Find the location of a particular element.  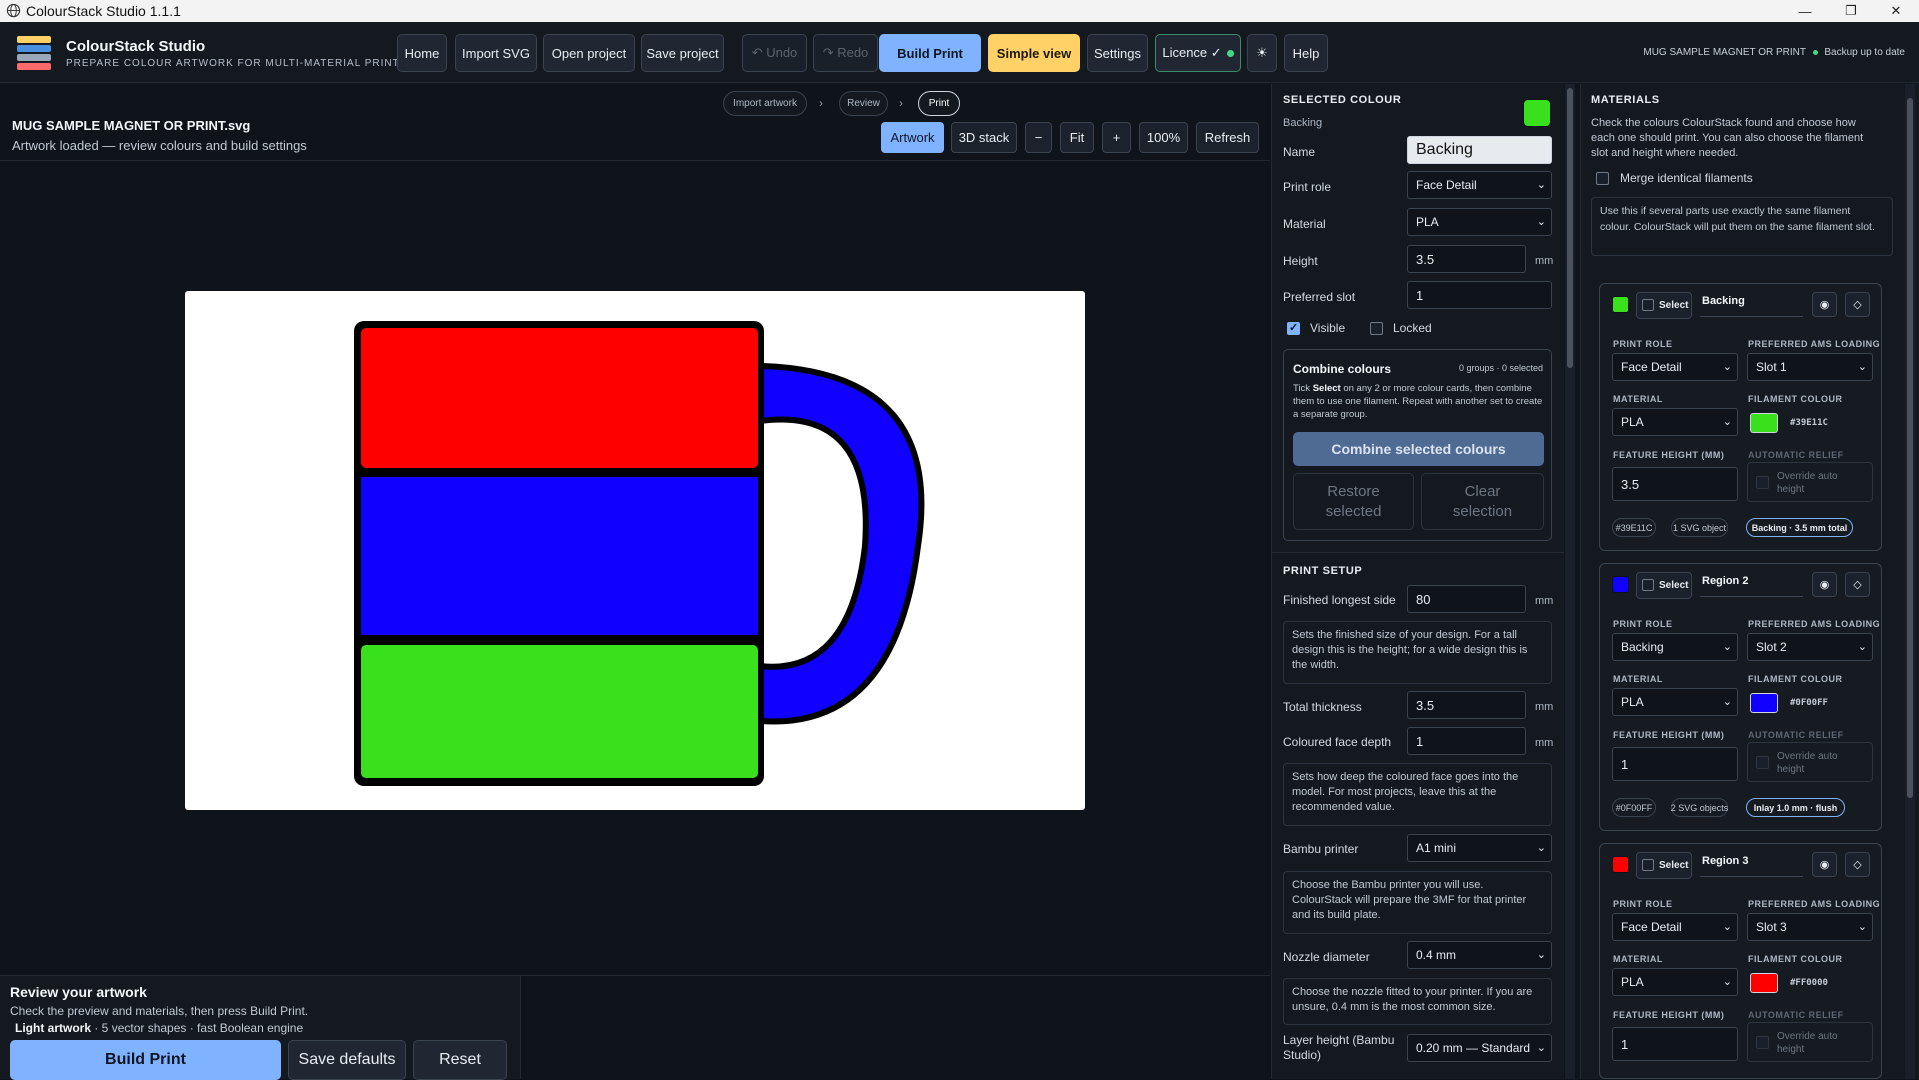

home-button: Home is located at coordinates (422, 53).